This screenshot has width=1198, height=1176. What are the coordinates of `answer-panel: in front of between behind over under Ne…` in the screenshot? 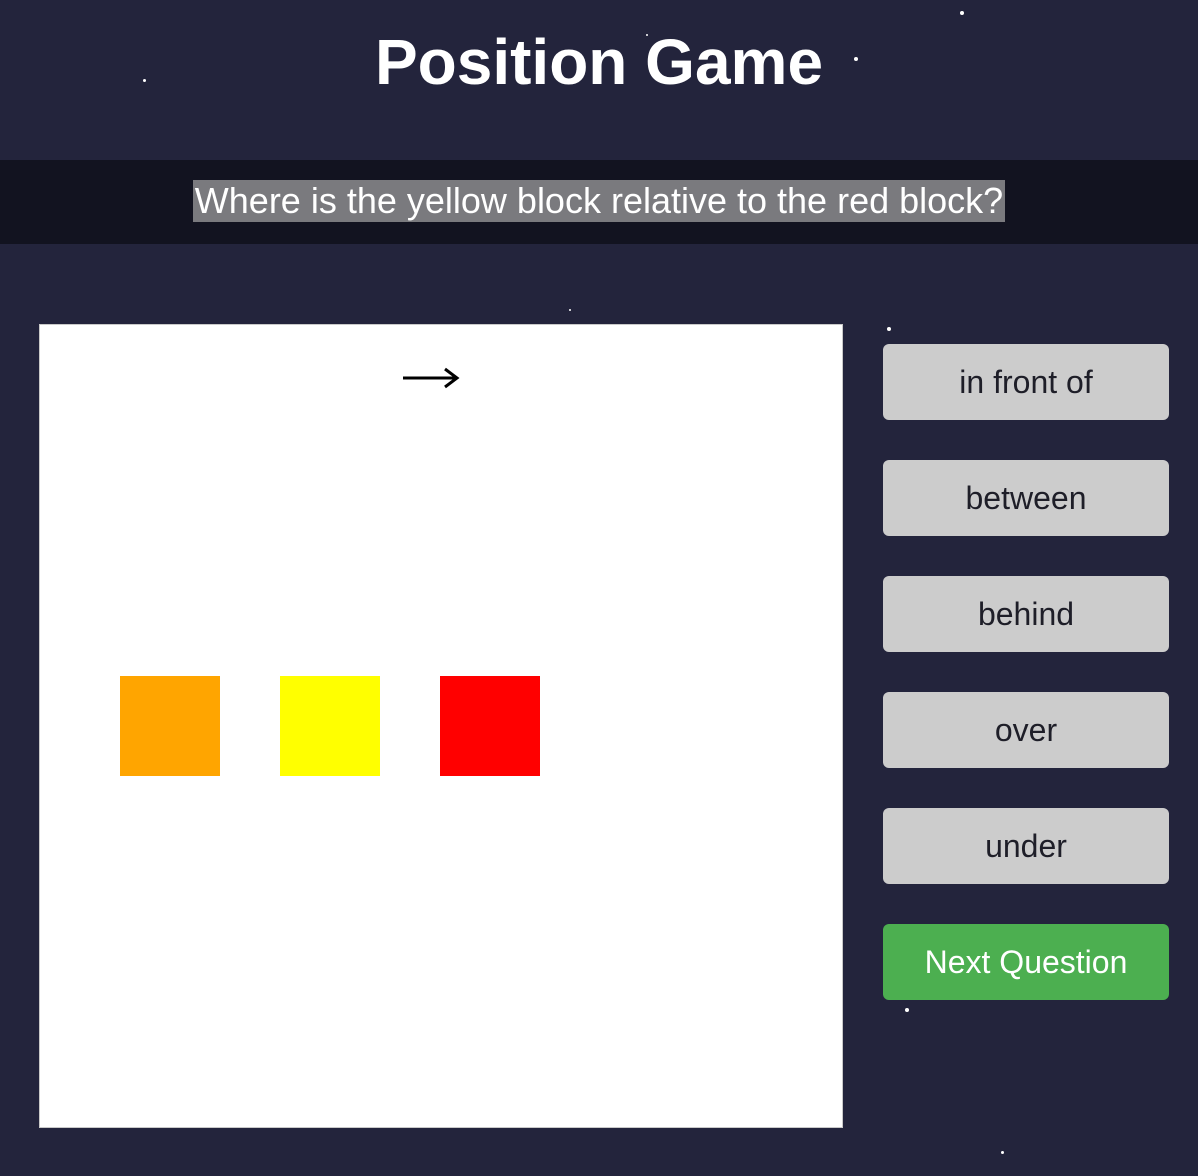 It's located at (1026, 692).